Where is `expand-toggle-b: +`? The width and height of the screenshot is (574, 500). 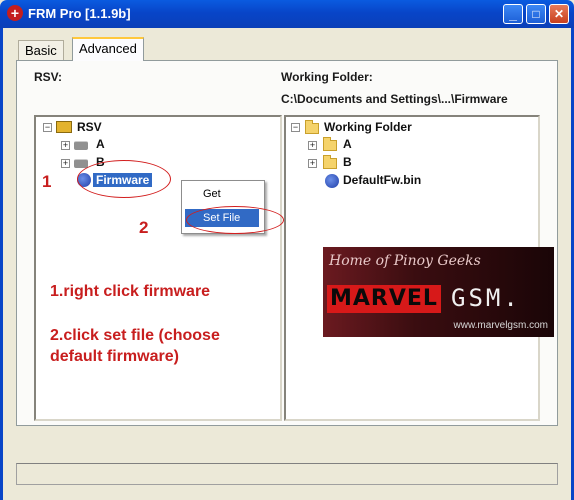
expand-toggle-b: + is located at coordinates (65, 163).